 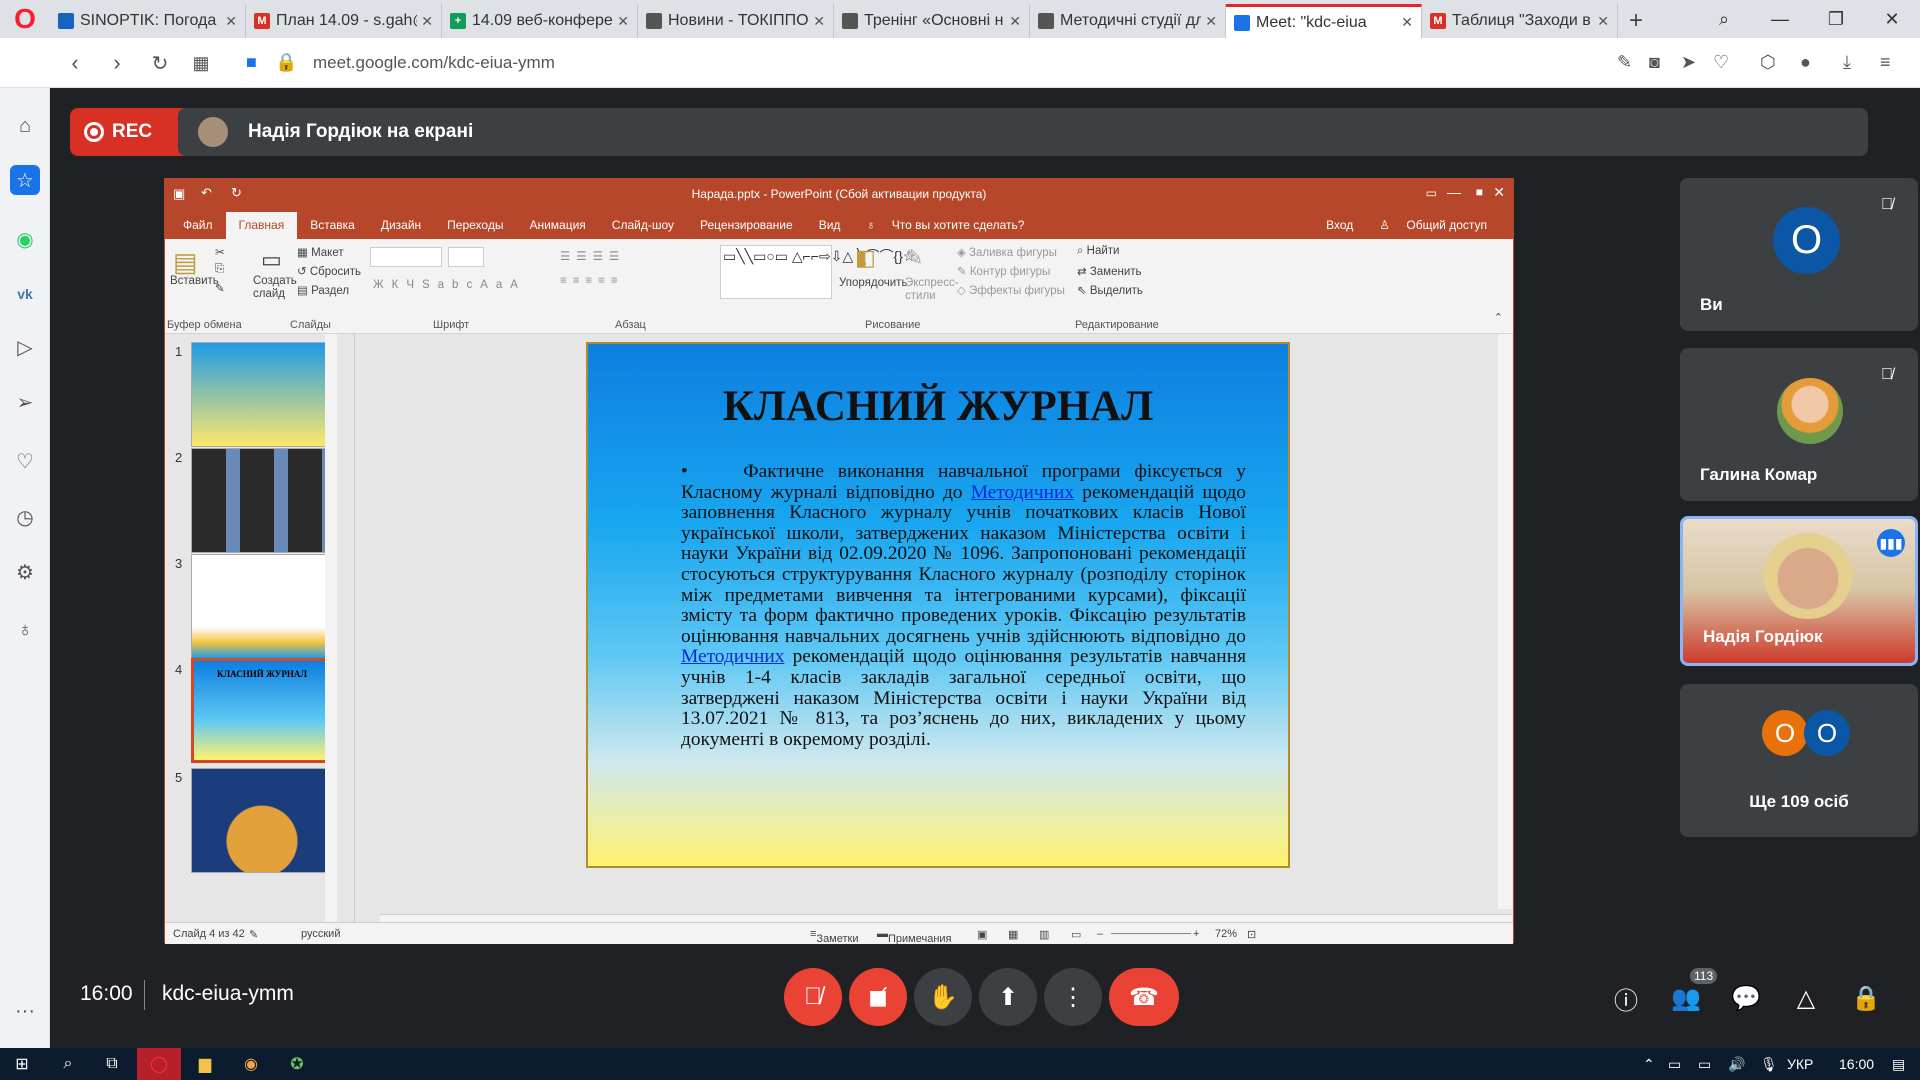 I want to click on browser-tab: M Таблиця "Заходи в ✕, so click(x=1520, y=21).